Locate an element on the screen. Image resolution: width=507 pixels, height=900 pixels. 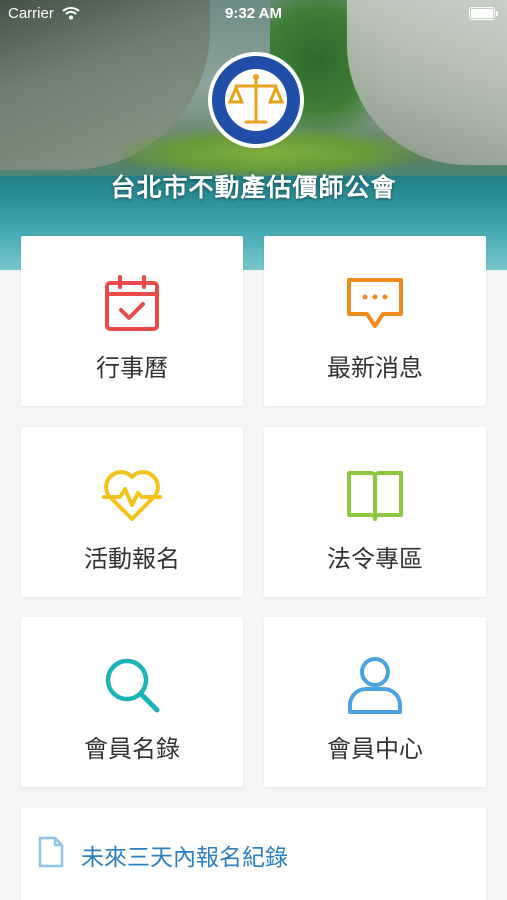
menu-news-label: 最新消息 is located at coordinates (375, 368).